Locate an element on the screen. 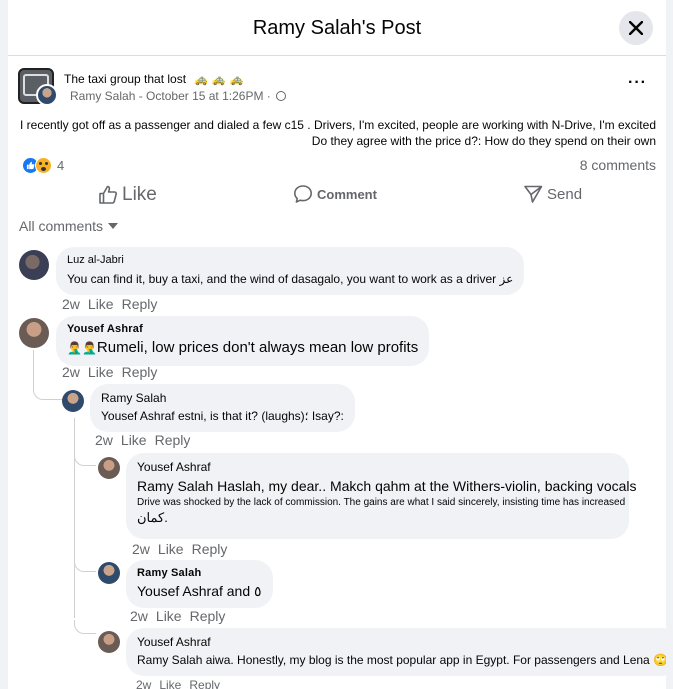  action-bar: Like Comment Send is located at coordinates (337, 194).